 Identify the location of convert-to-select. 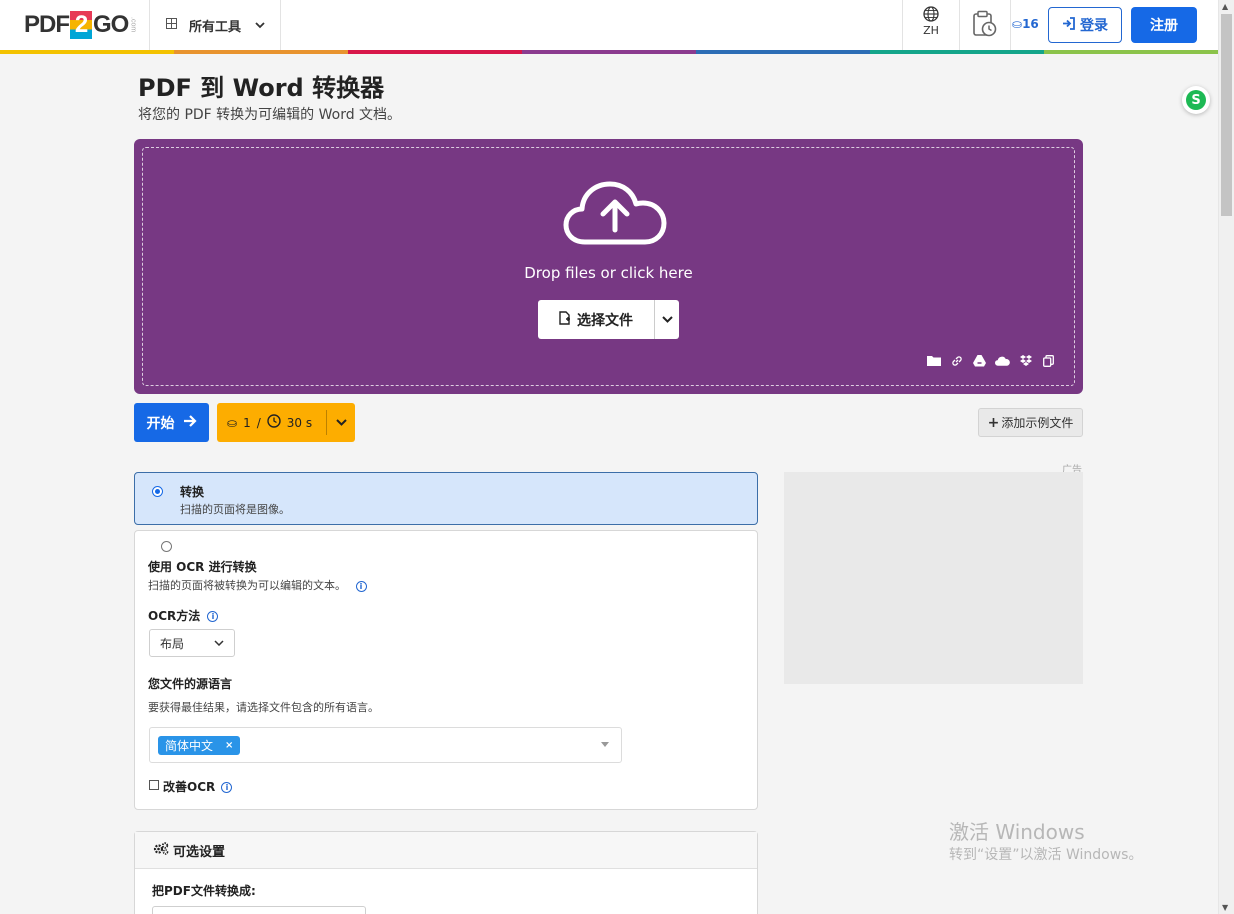
(259, 910).